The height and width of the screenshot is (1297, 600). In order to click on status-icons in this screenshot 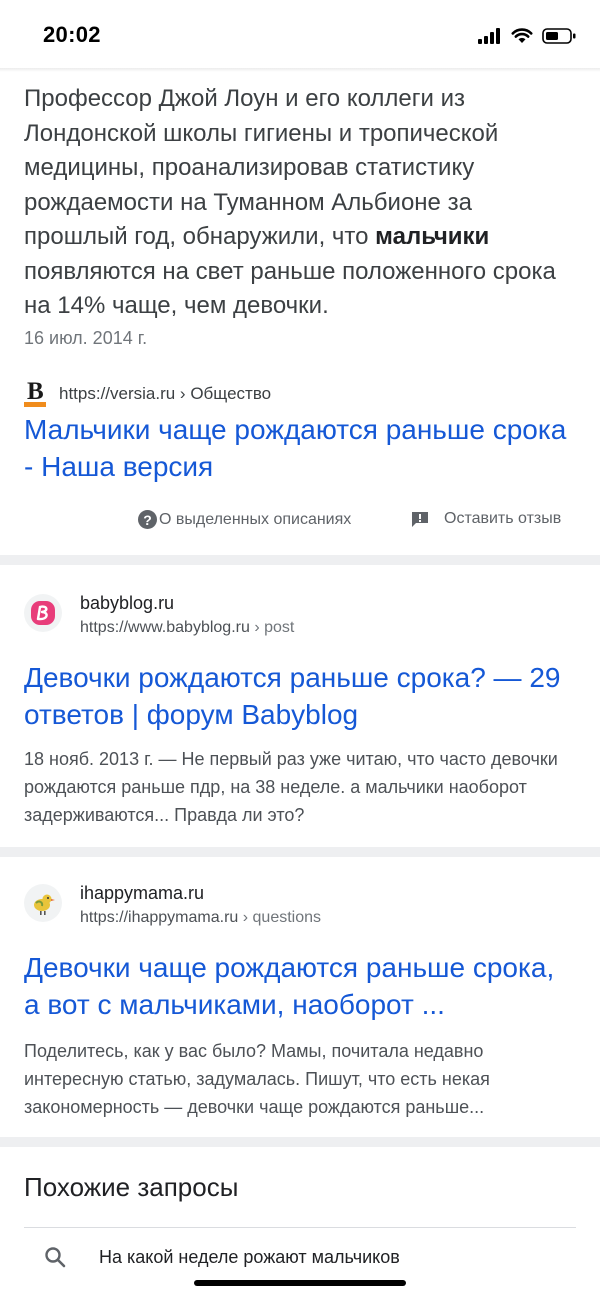, I will do `click(527, 36)`.